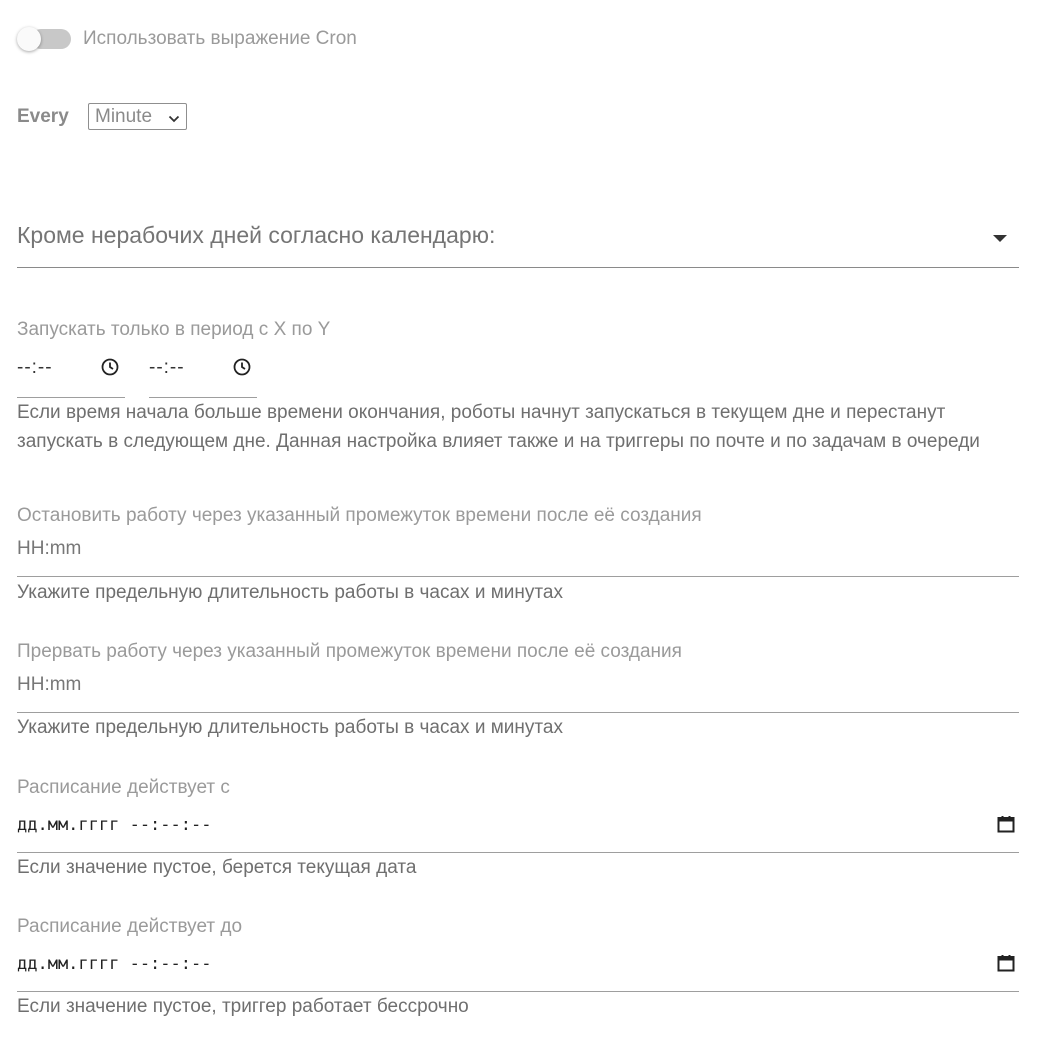 The height and width of the screenshot is (1044, 1046). I want to click on period-to-value: --:--, so click(167, 367).